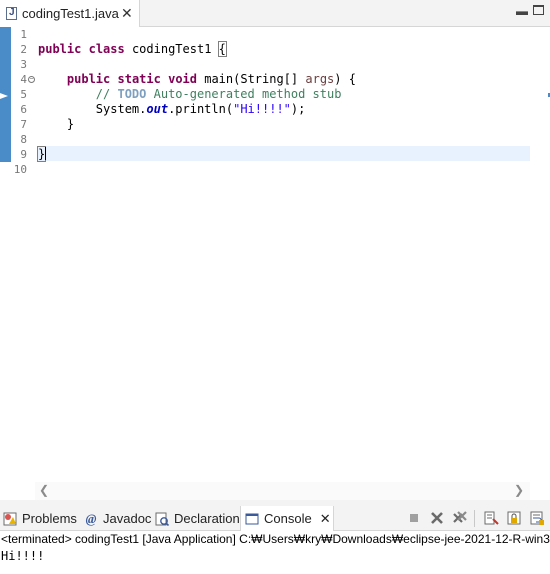 This screenshot has height=574, width=550. What do you see at coordinates (23, 94) in the screenshot?
I see `line-number: 5` at bounding box center [23, 94].